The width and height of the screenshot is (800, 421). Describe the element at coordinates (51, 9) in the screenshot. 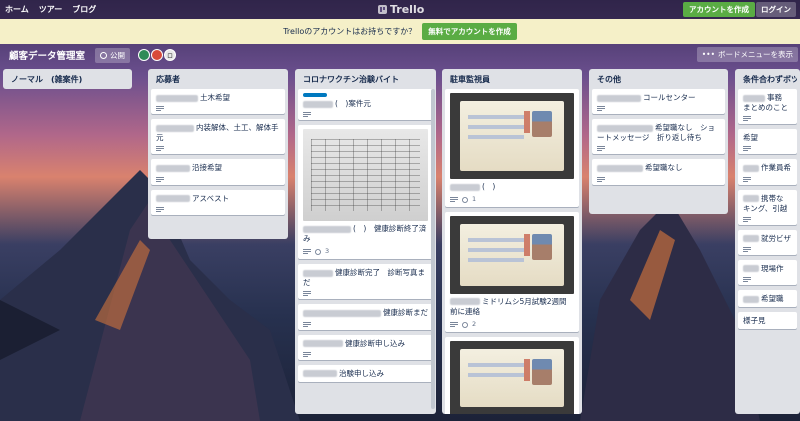

I see `nav-tour: ツアー` at that location.